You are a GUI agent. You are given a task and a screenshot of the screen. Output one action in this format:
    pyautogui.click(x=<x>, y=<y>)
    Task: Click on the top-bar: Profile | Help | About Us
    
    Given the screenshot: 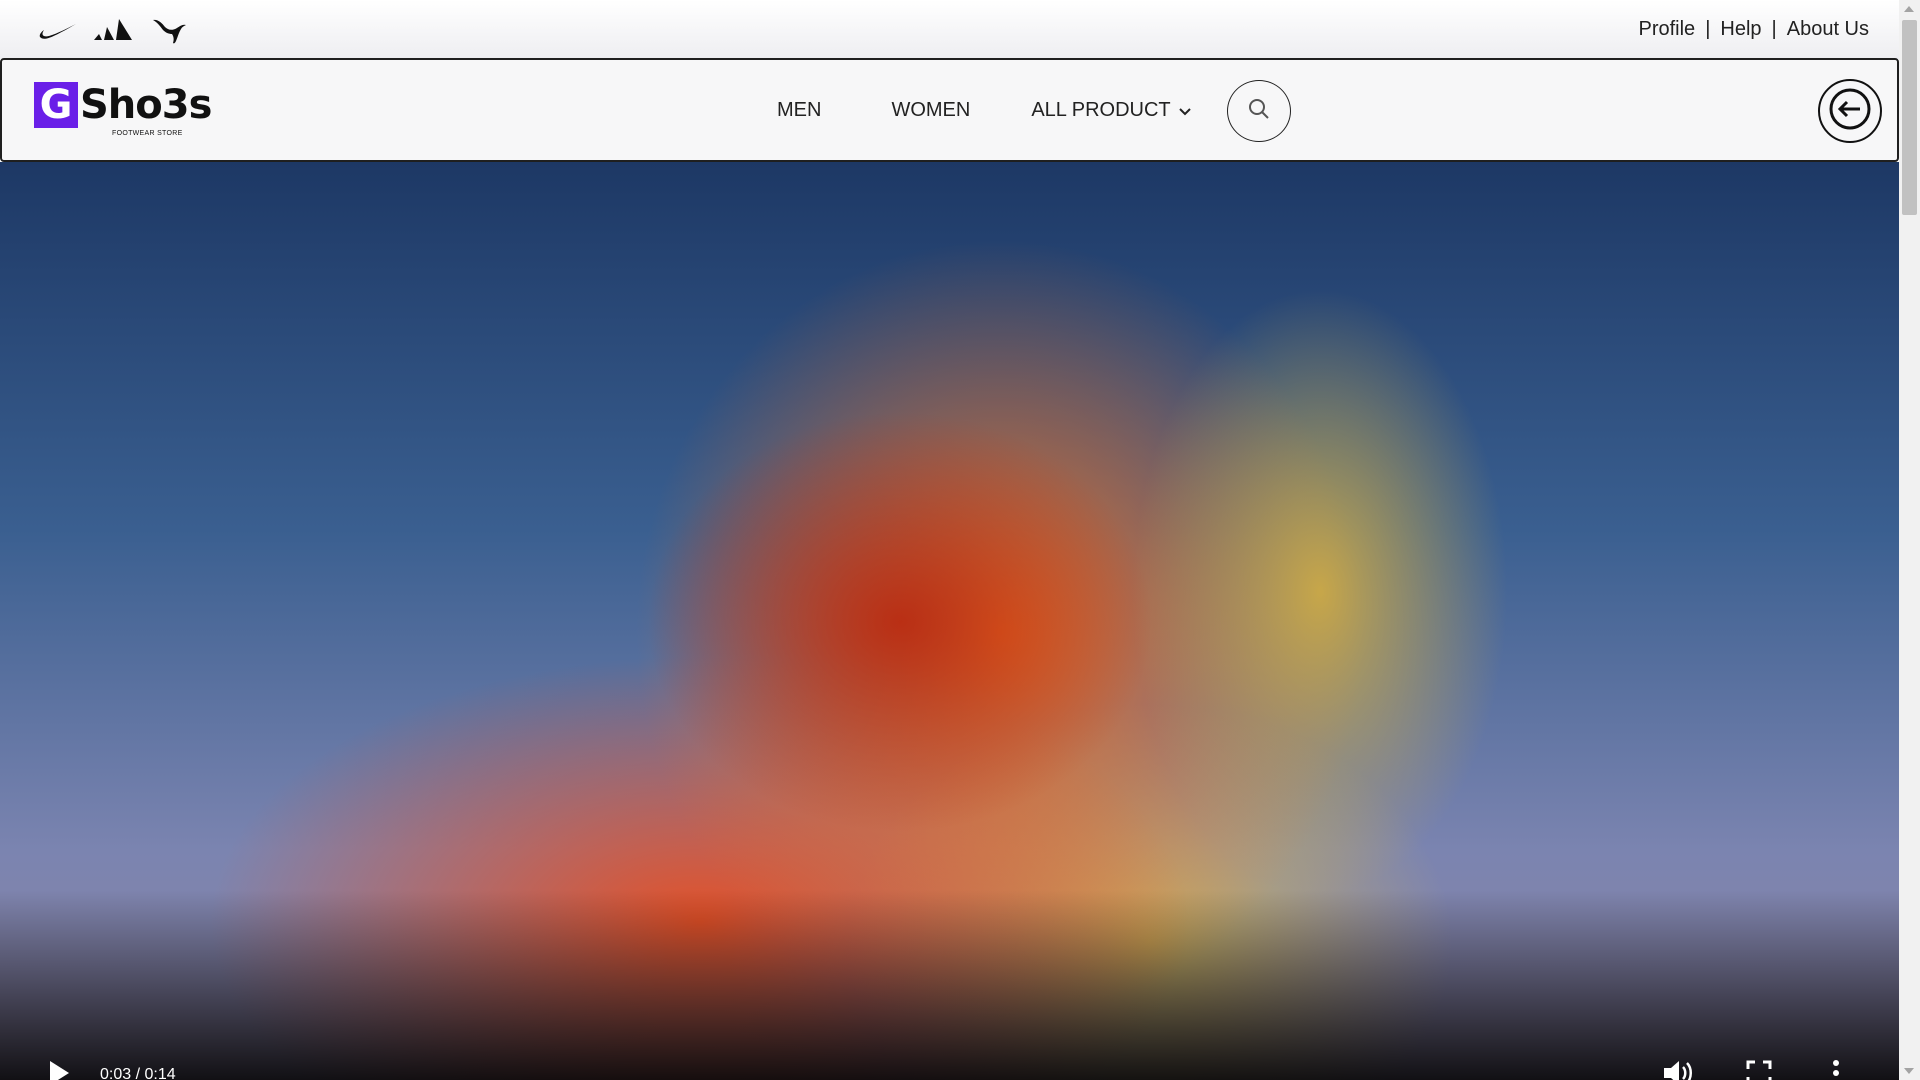 What is the action you would take?
    pyautogui.click(x=949, y=29)
    